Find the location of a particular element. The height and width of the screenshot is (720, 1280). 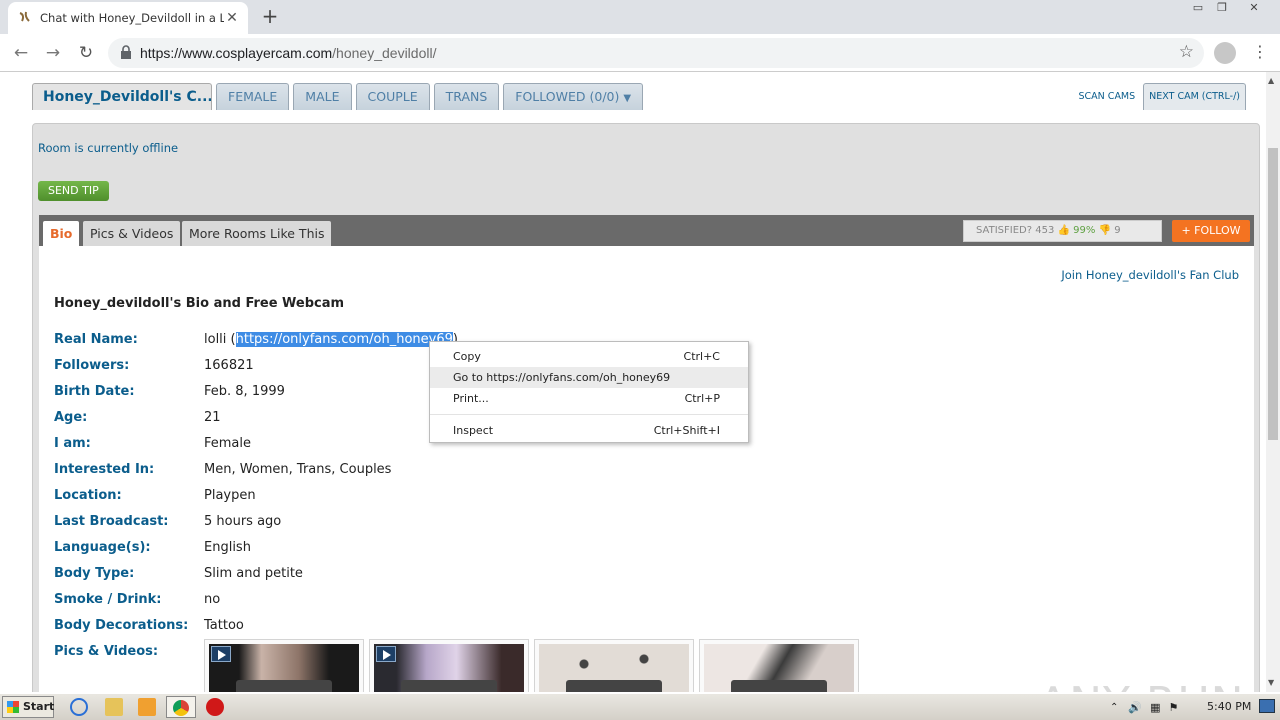

tray-expand-icon: ⌃ is located at coordinates (1114, 707).